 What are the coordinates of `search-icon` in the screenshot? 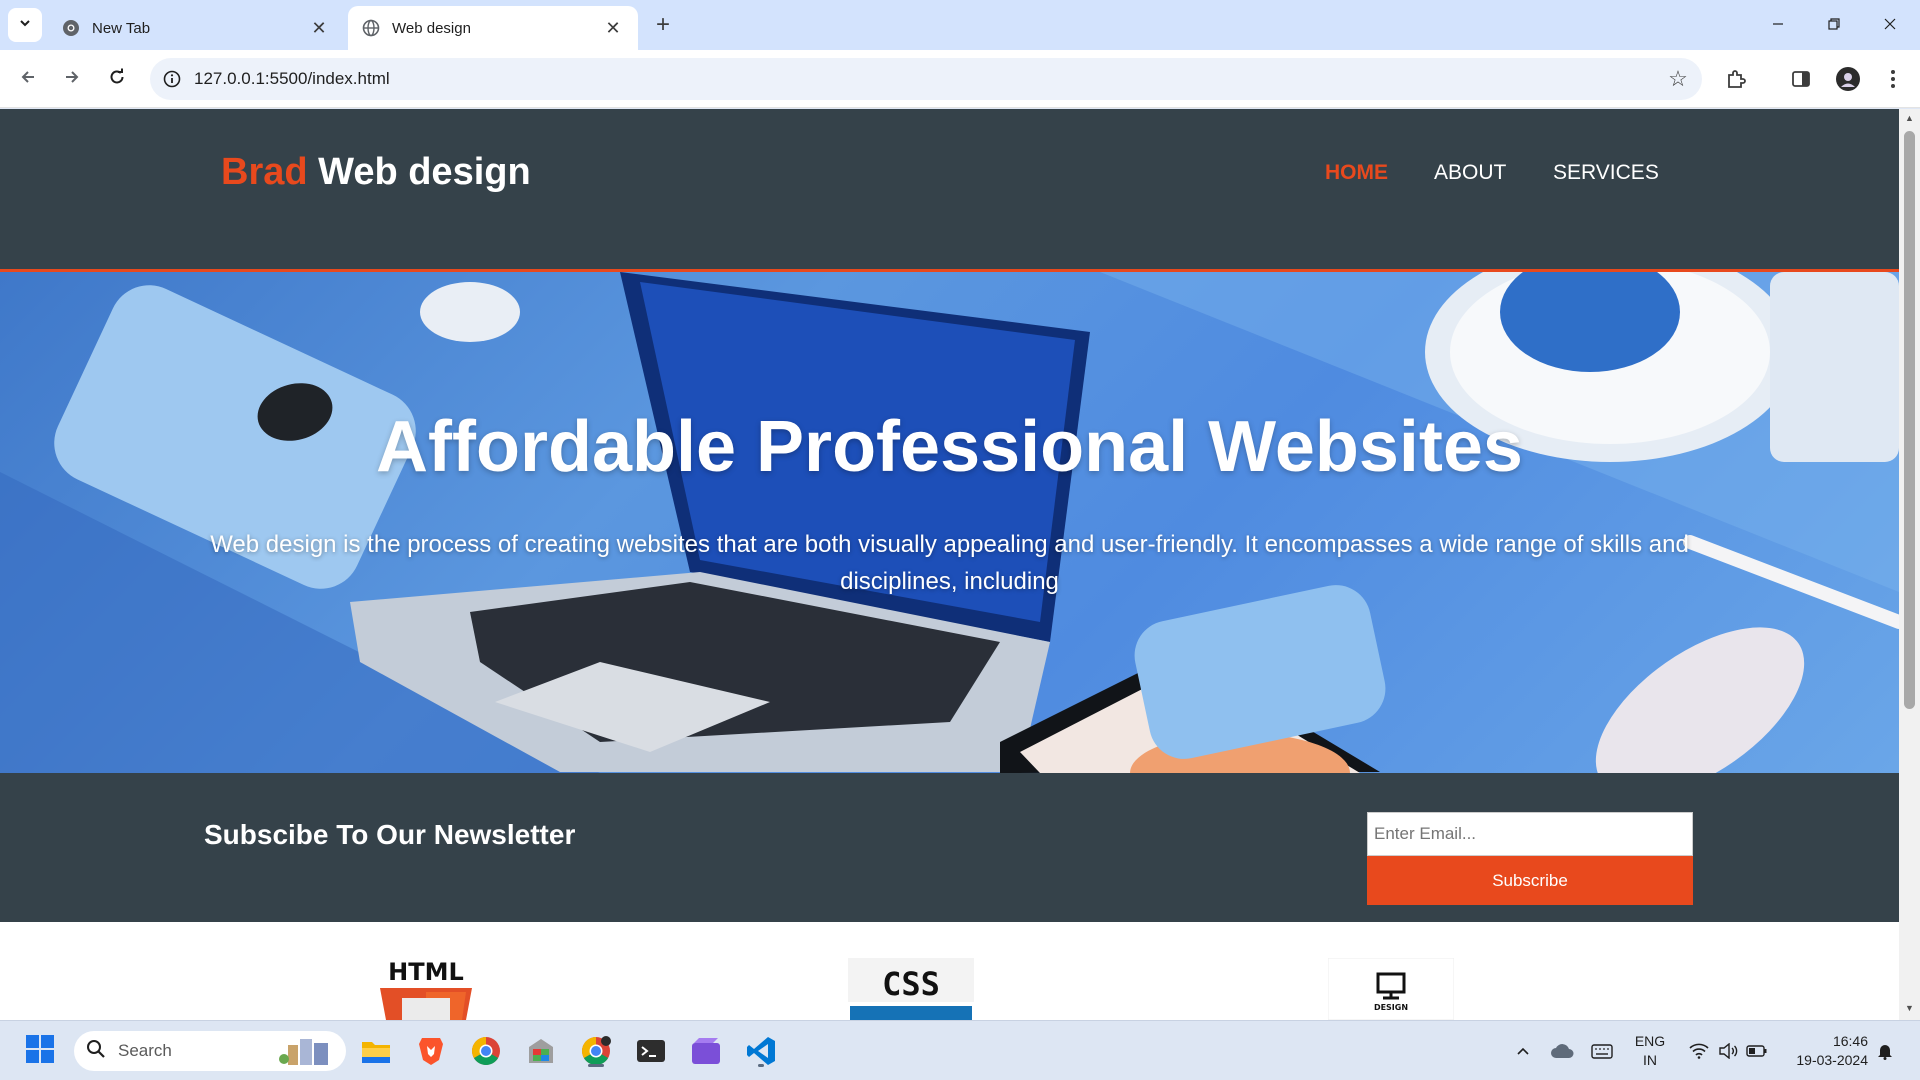 It's located at (96, 1051).